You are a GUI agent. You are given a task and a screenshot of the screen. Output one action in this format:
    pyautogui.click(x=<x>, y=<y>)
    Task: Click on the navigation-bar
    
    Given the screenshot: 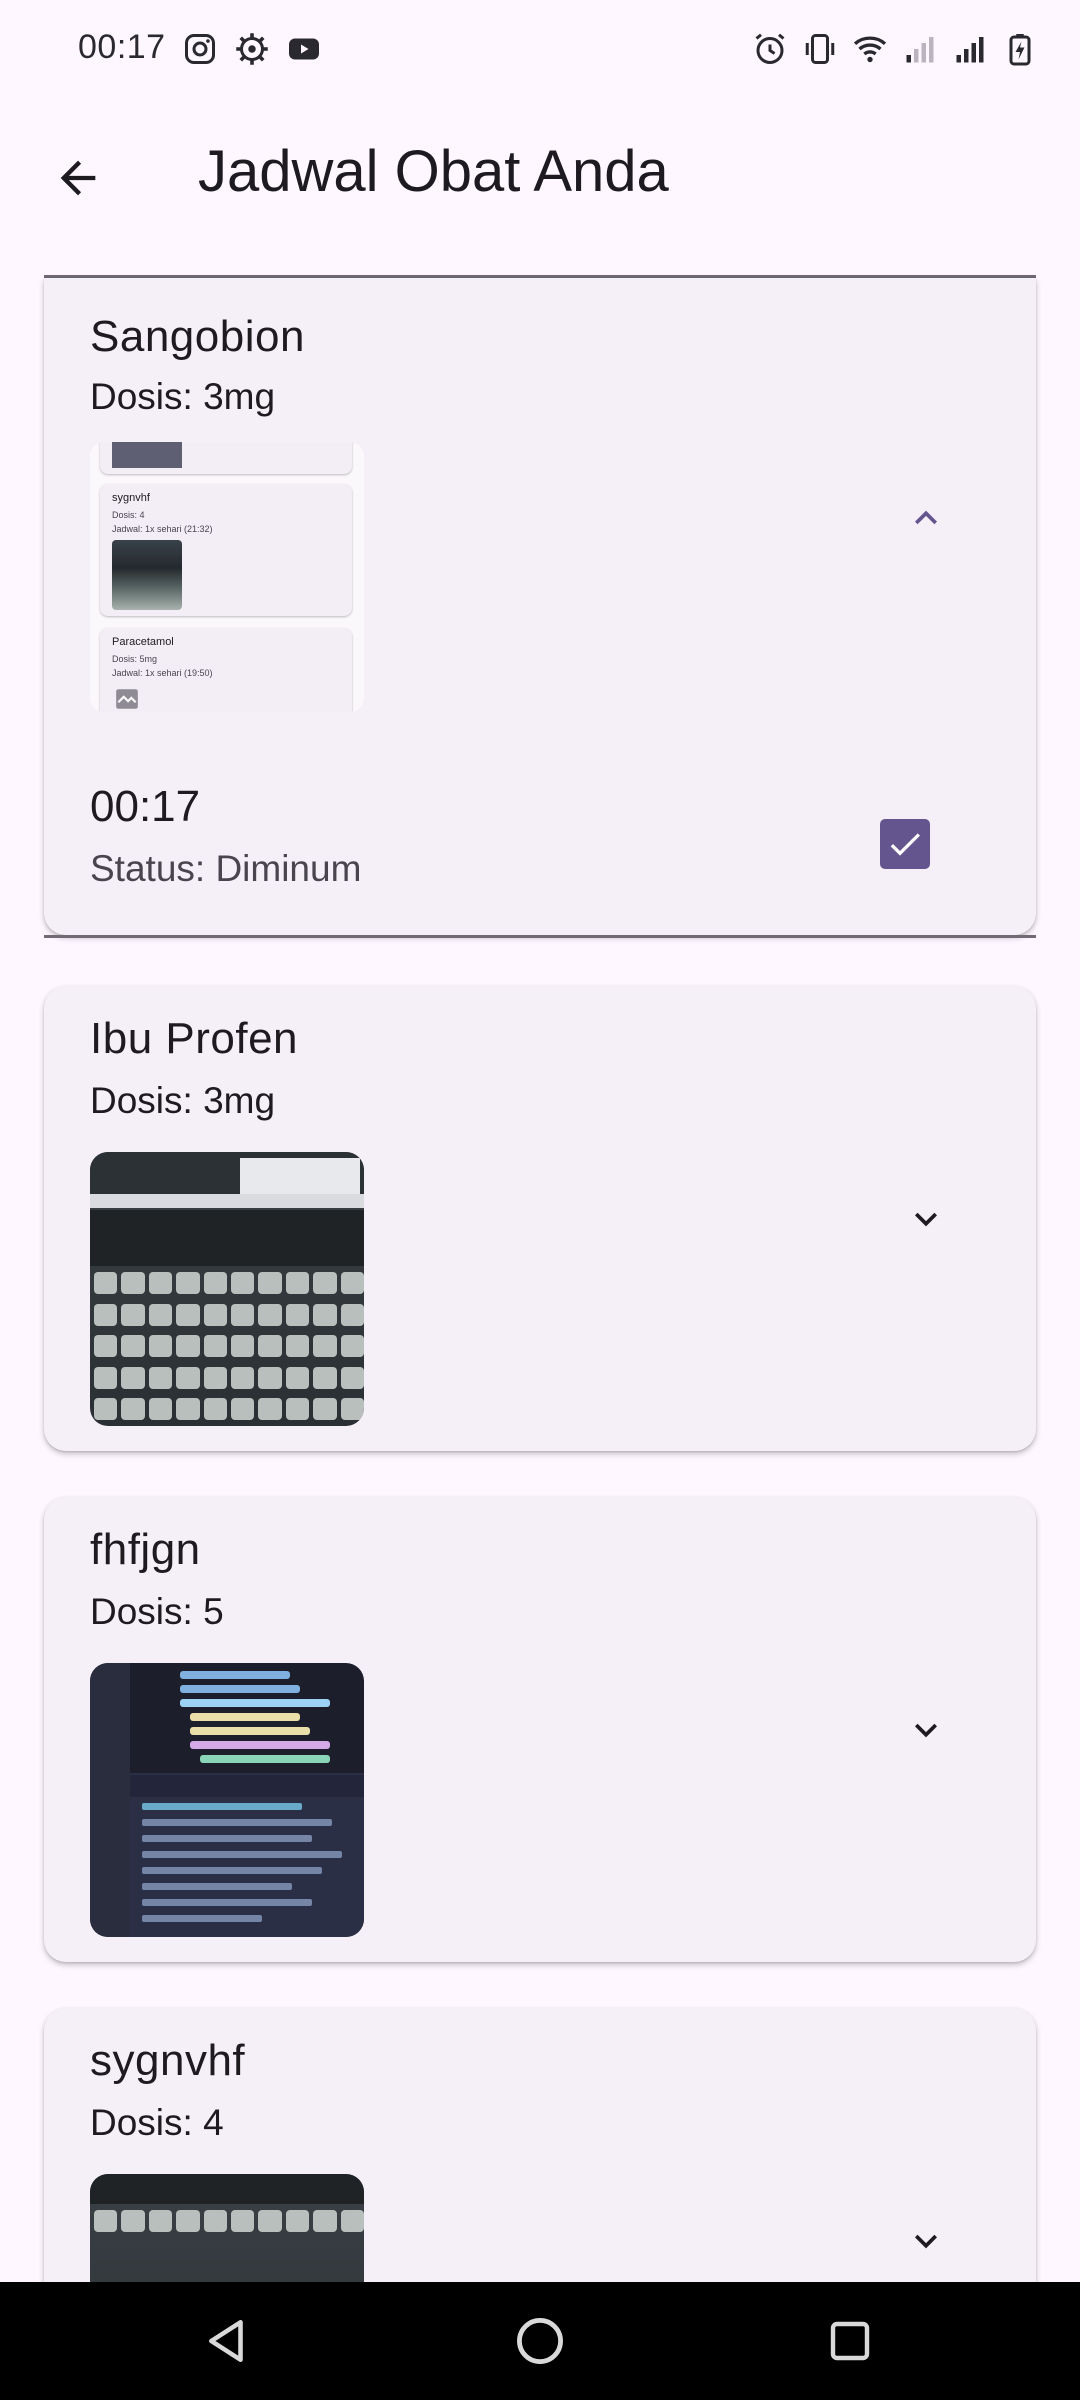 What is the action you would take?
    pyautogui.click(x=540, y=2341)
    